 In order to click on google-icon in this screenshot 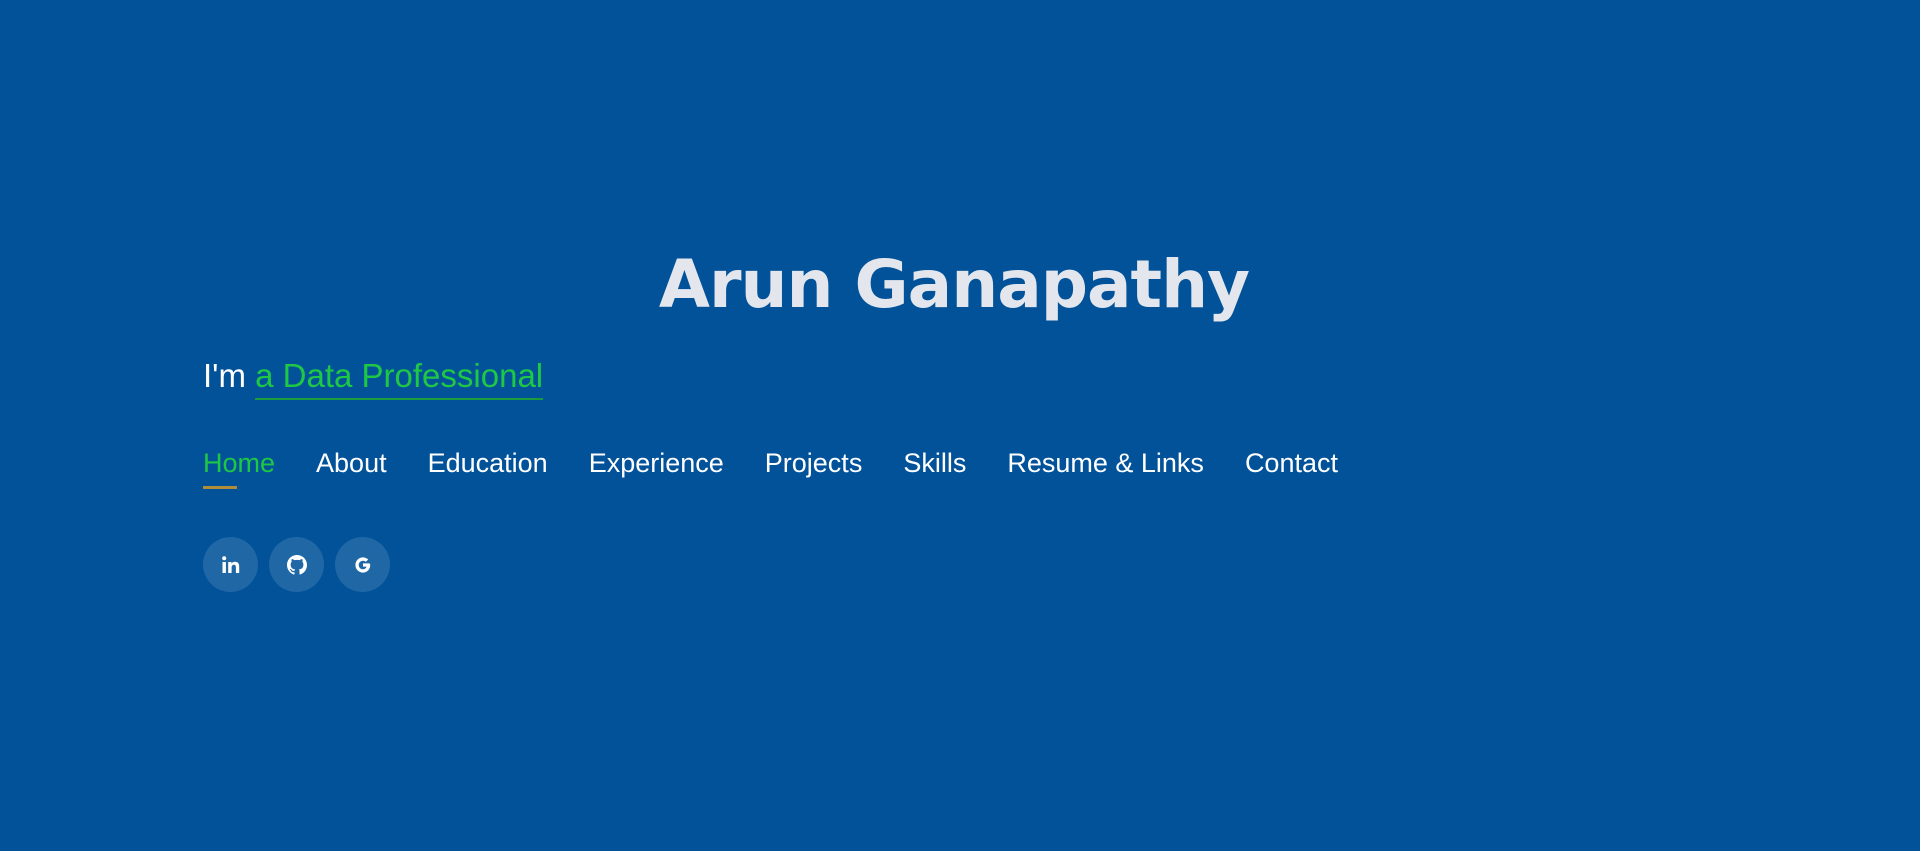, I will do `click(363, 565)`.